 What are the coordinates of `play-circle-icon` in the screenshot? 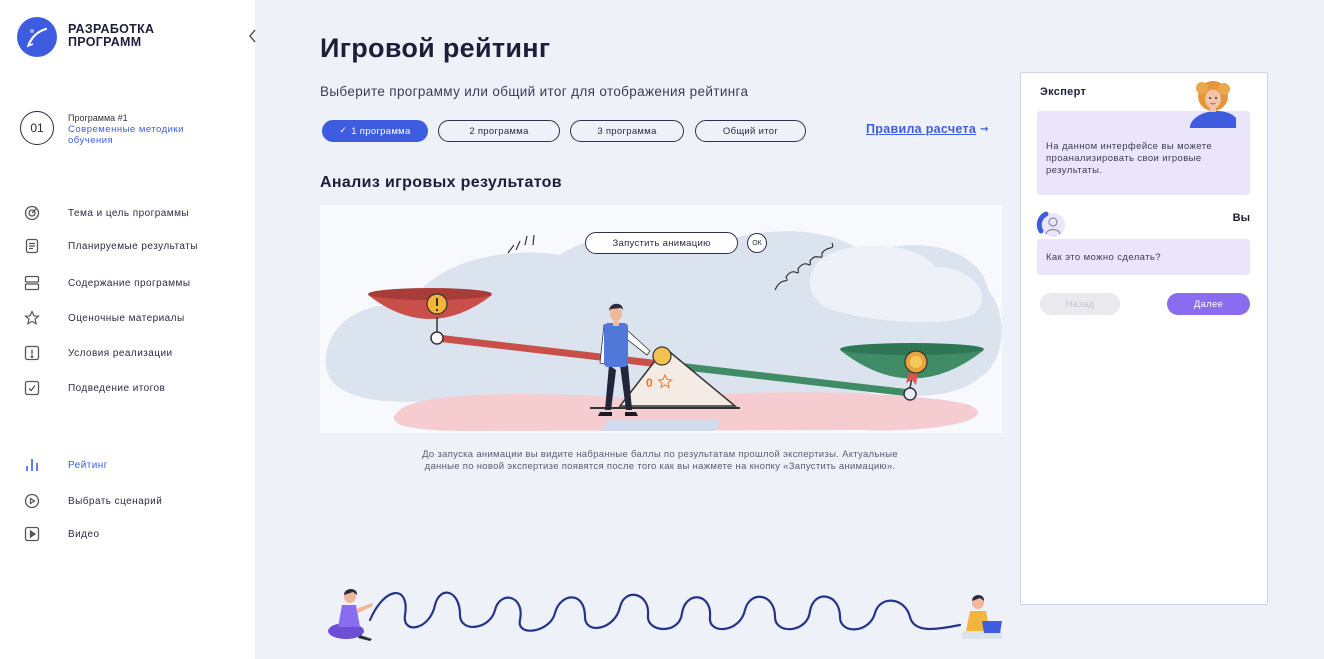 It's located at (32, 501).